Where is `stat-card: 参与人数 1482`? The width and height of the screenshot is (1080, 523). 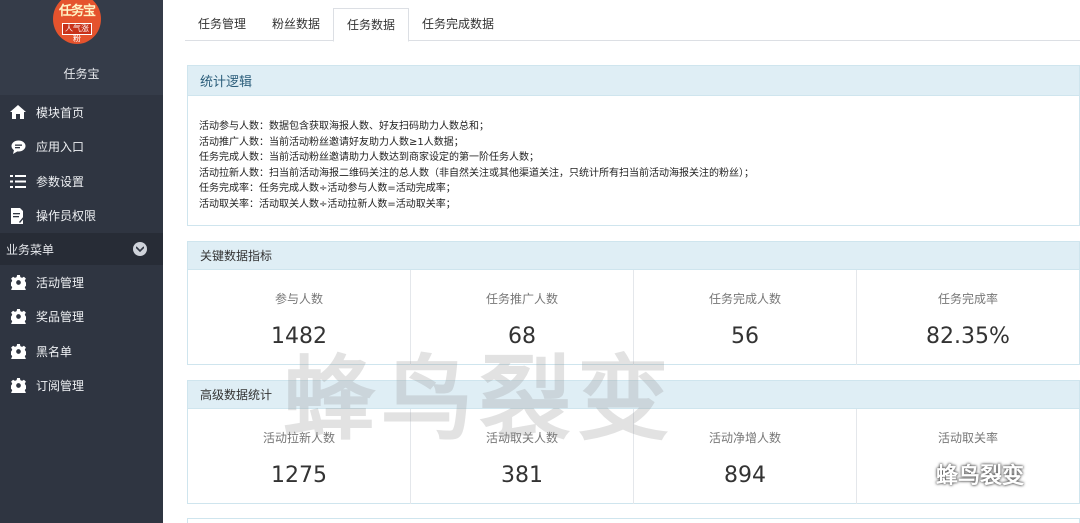
stat-card: 参与人数 1482 is located at coordinates (299, 317).